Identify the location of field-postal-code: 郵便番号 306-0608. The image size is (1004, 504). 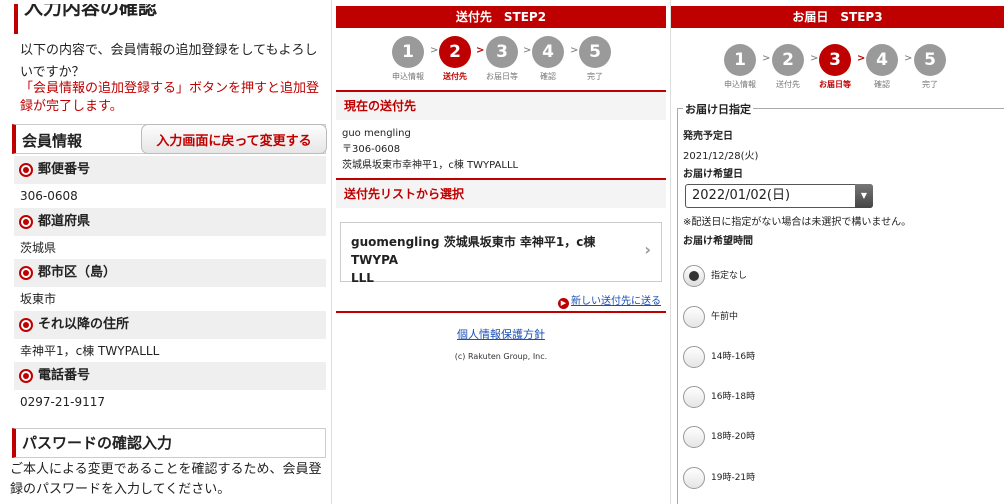
(170, 182).